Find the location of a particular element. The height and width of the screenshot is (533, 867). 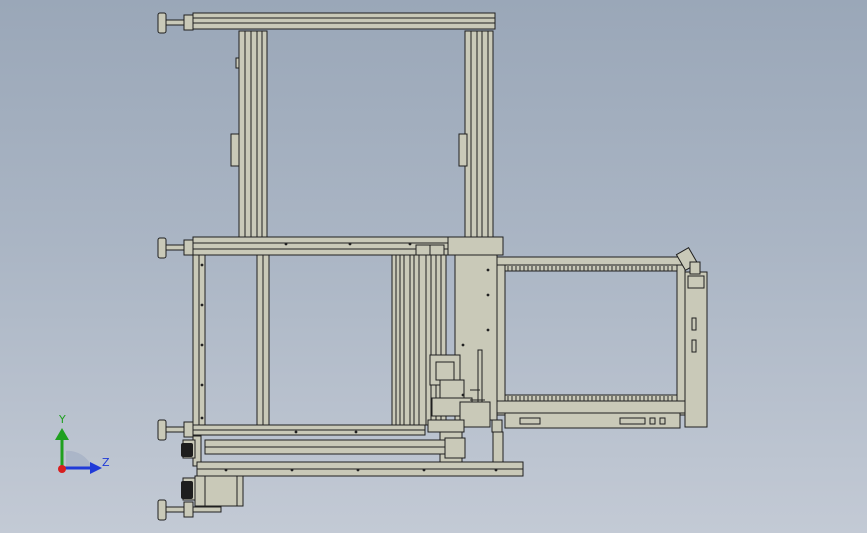

axis-y-arrow is located at coordinates (62, 434).